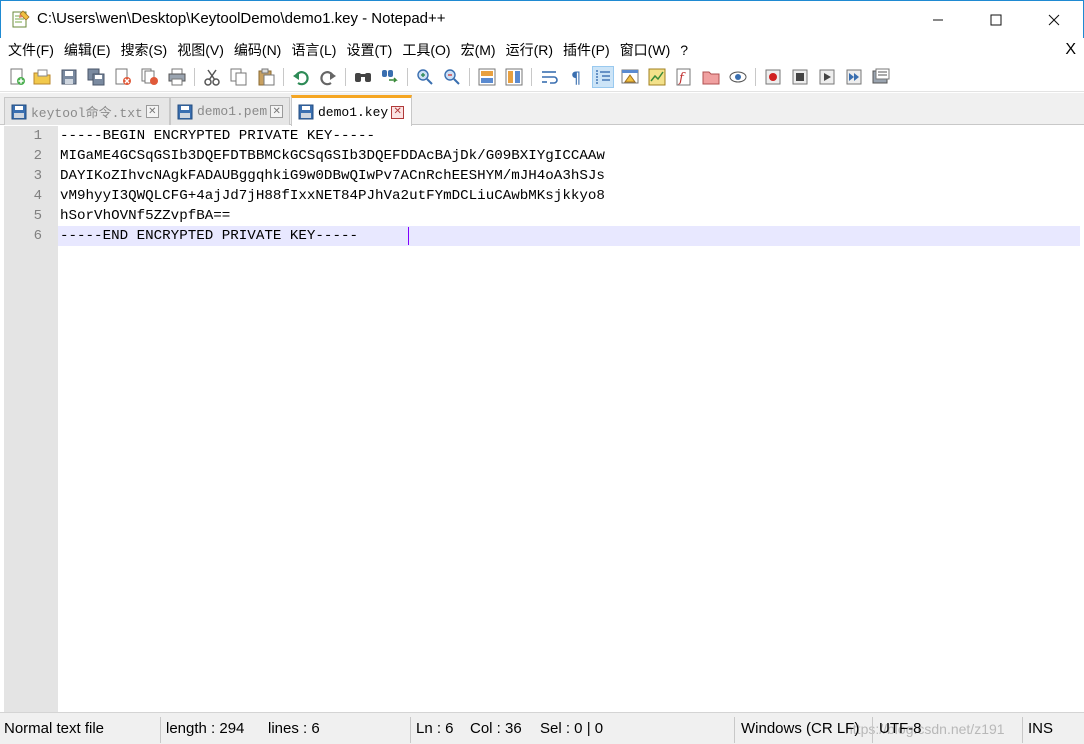 The height and width of the screenshot is (744, 1084). Describe the element at coordinates (586, 50) in the screenshot. I see `menu-plugins: 插件(P)` at that location.